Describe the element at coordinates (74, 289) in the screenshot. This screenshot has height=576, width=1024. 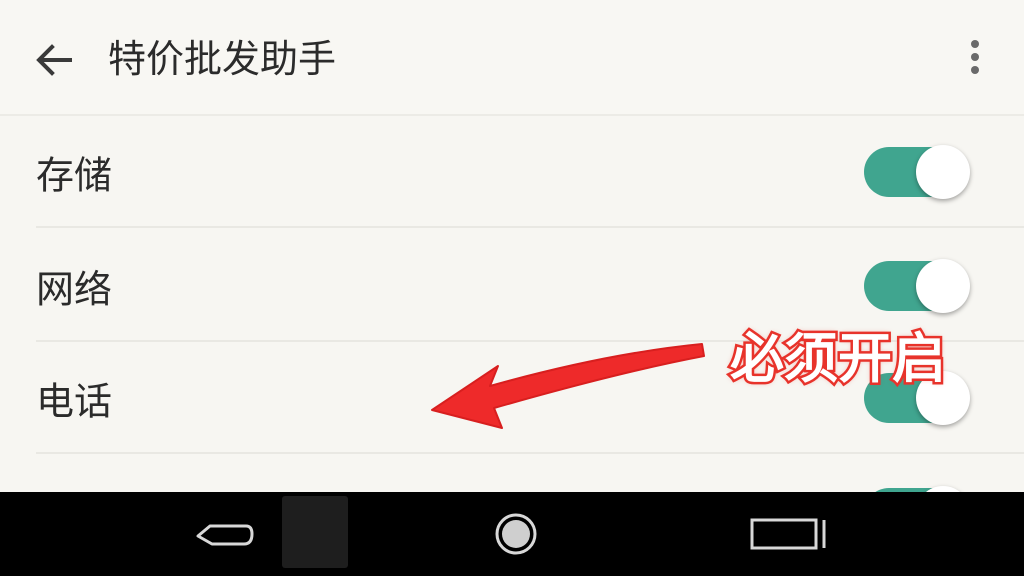
I see `permission-label: 网络` at that location.